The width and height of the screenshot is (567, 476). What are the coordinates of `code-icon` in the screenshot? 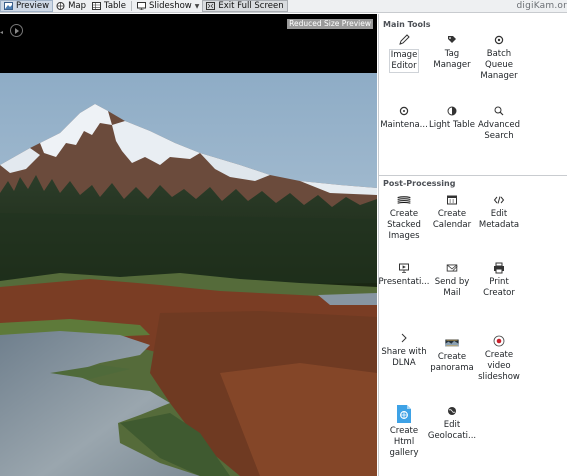 It's located at (499, 200).